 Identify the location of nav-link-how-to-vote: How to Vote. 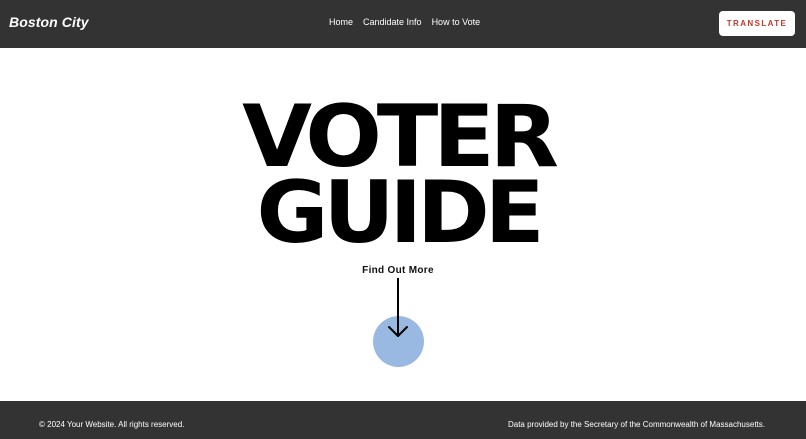
(456, 22).